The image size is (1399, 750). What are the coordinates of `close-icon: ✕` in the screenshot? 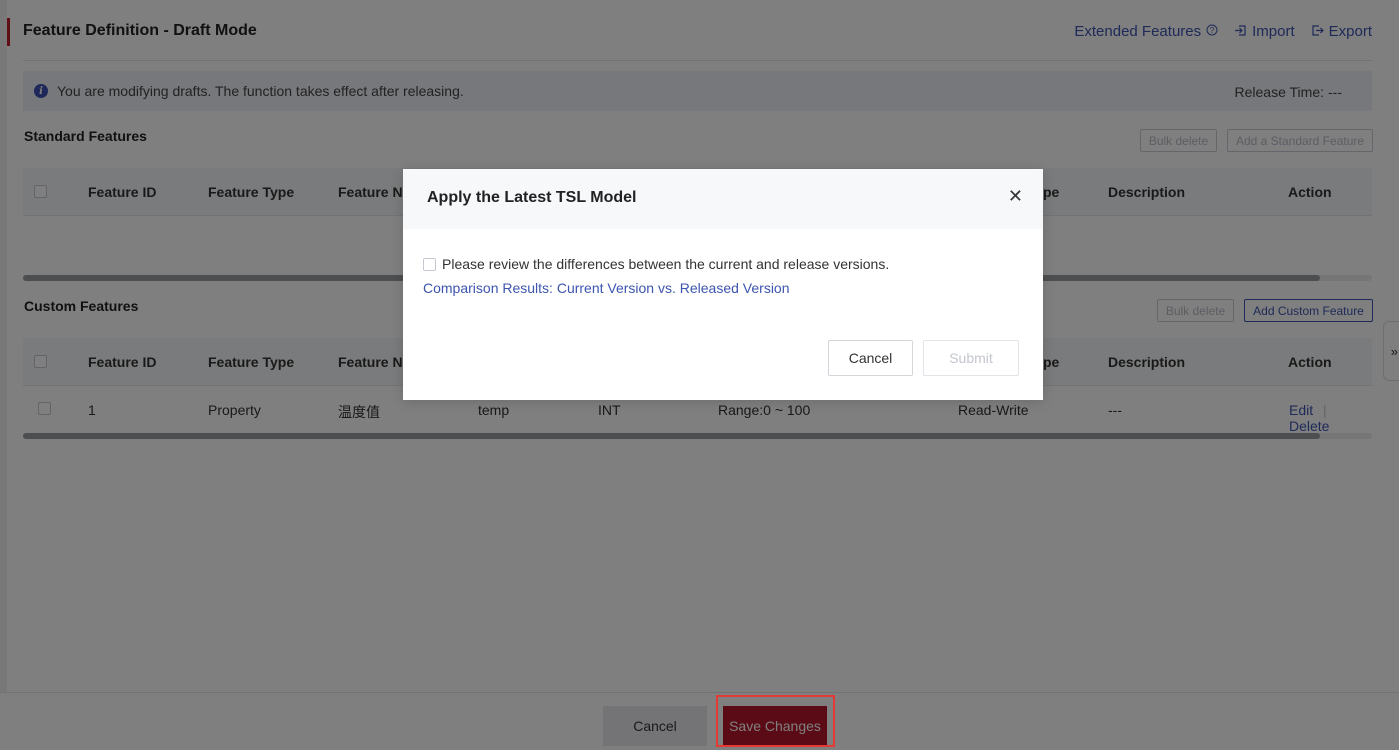 It's located at (1015, 196).